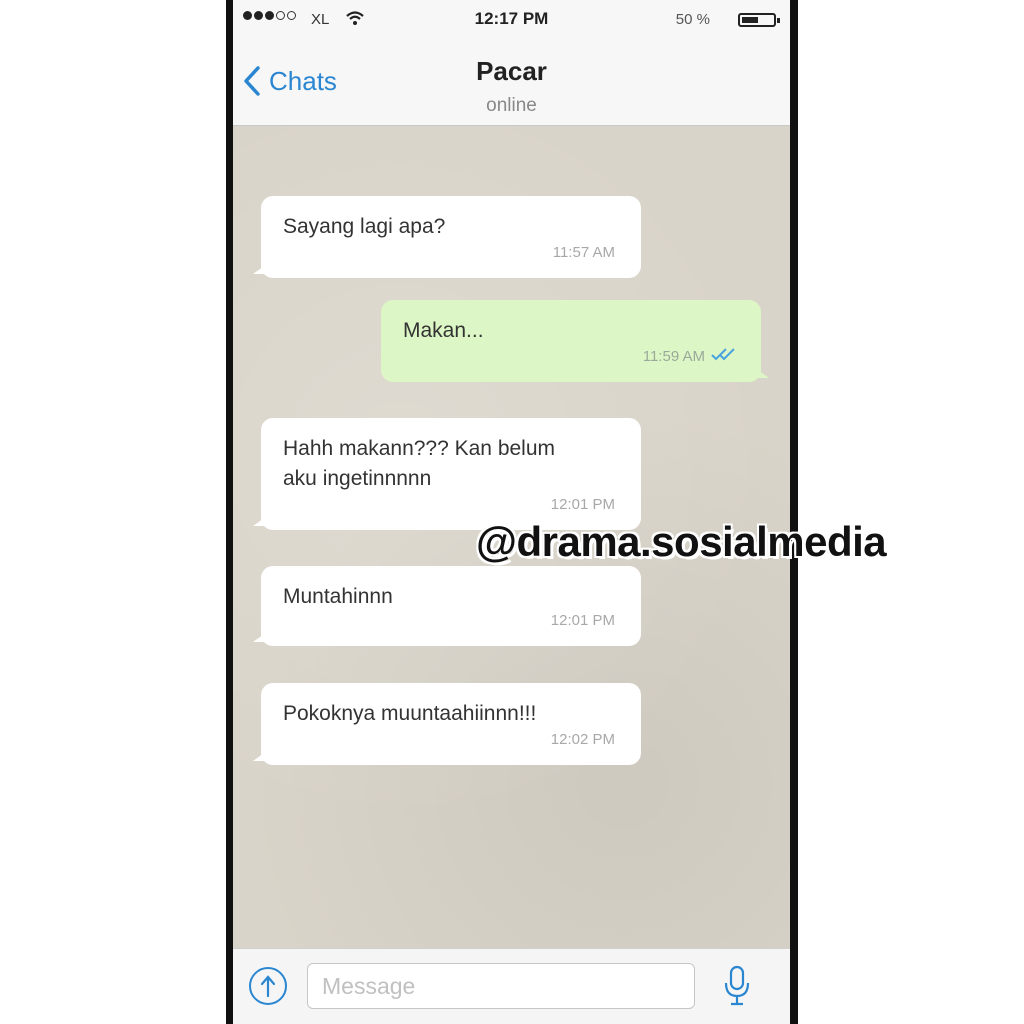 The height and width of the screenshot is (1024, 1024). I want to click on message-time: 11:59 AM, so click(673, 356).